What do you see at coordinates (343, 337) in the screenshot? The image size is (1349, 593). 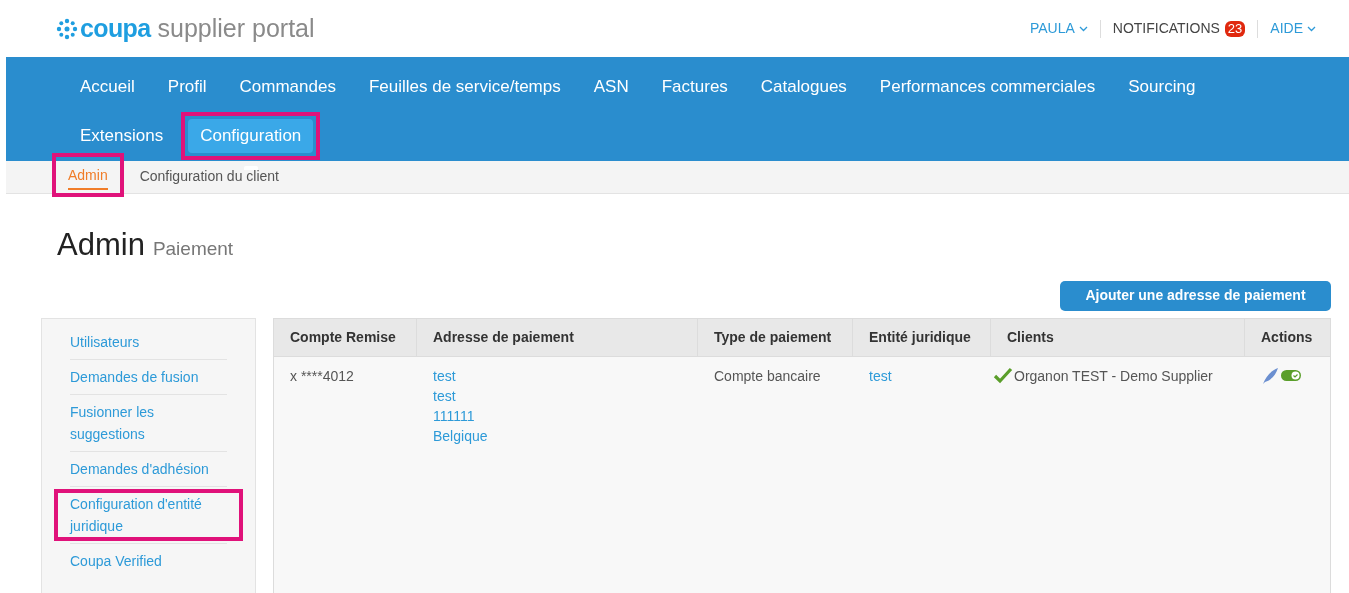 I see `column-header: Compte Remise` at bounding box center [343, 337].